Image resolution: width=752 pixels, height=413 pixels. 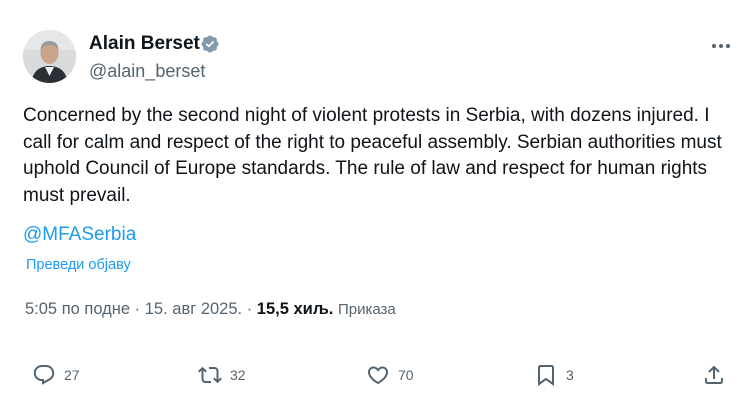 I want to click on share-button, so click(x=718, y=375).